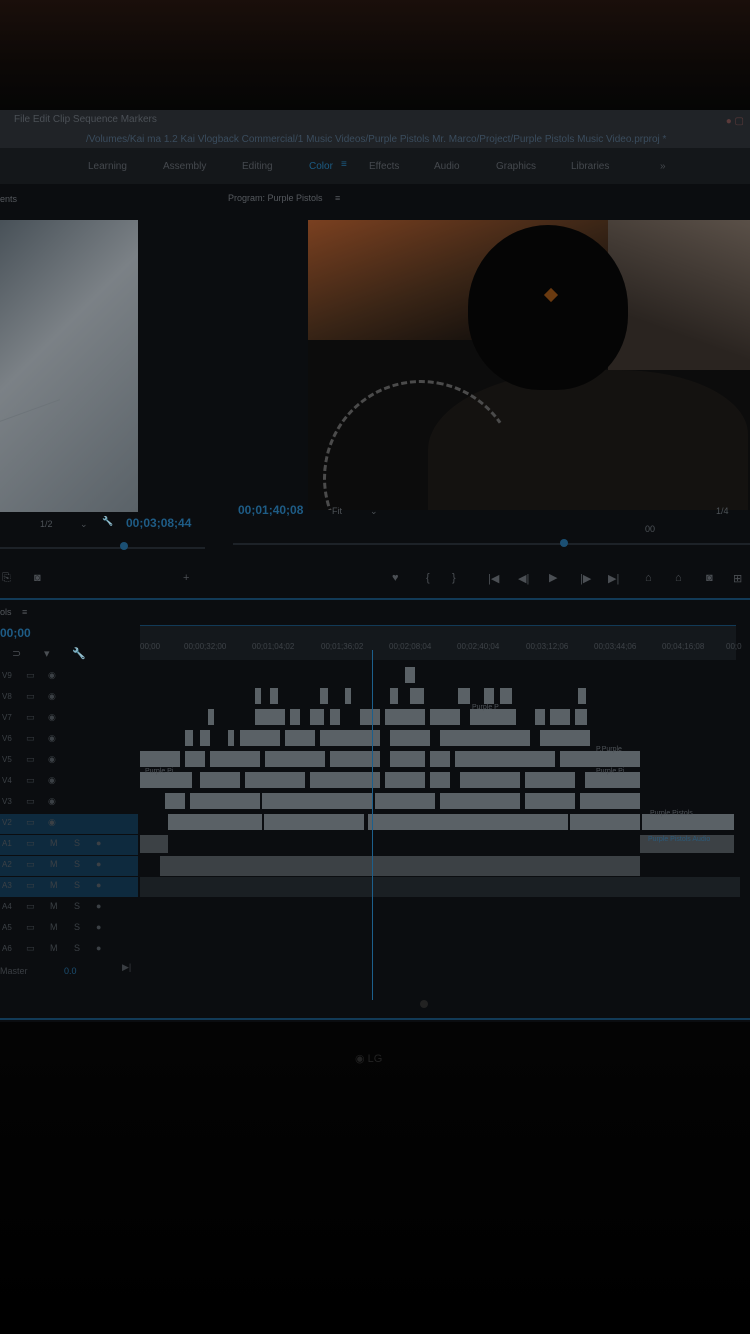  Describe the element at coordinates (69, 950) in the screenshot. I see `track-header-a6: A6 ▭ M S ●` at that location.